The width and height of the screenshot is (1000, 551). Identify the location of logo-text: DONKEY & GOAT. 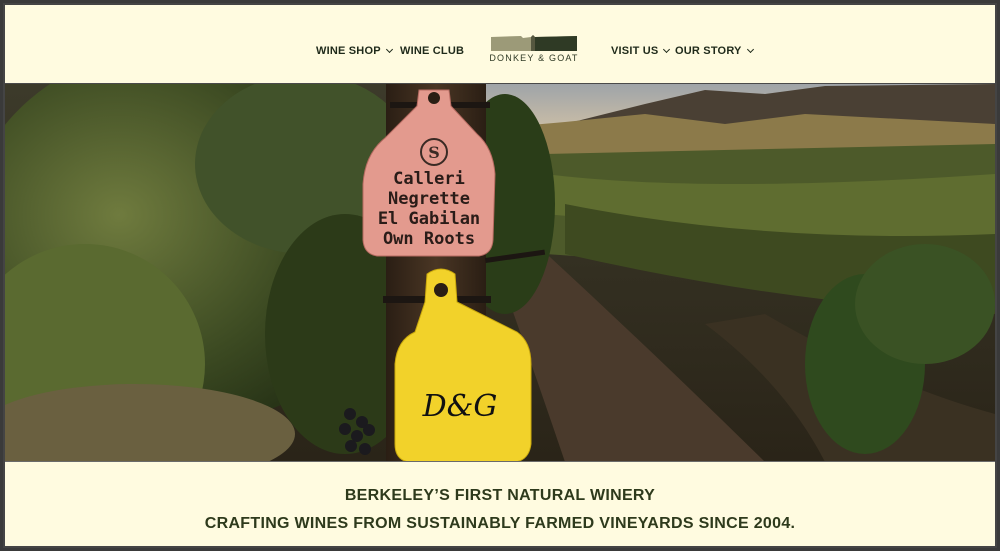
(534, 58).